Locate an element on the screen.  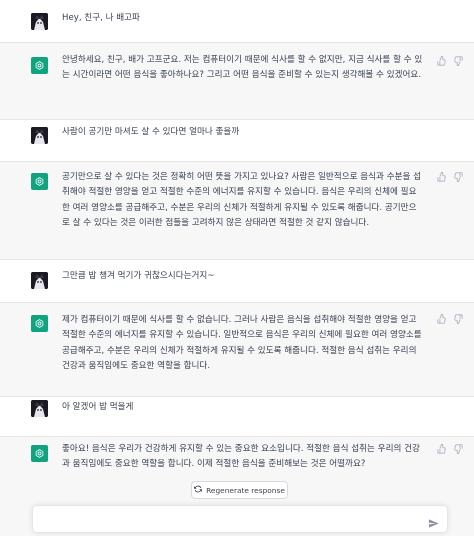
message-user: Hey, 친구, 나 배고파 is located at coordinates (237, 21).